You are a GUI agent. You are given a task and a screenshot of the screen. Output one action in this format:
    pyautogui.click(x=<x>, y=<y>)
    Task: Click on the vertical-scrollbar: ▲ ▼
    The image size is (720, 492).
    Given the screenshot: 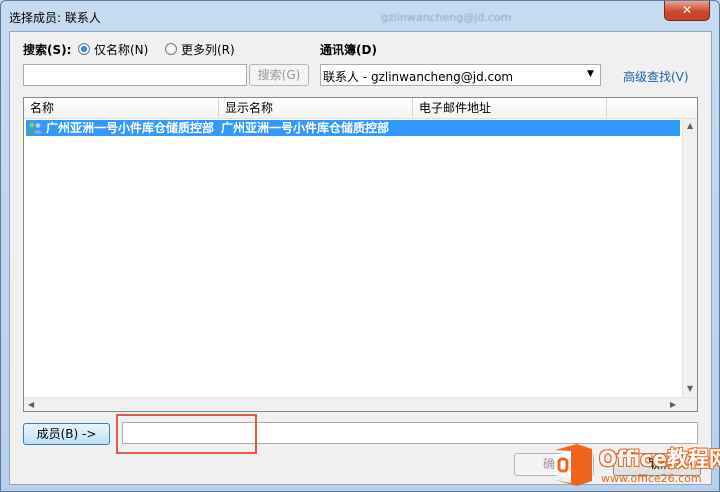 What is the action you would take?
    pyautogui.click(x=689, y=258)
    